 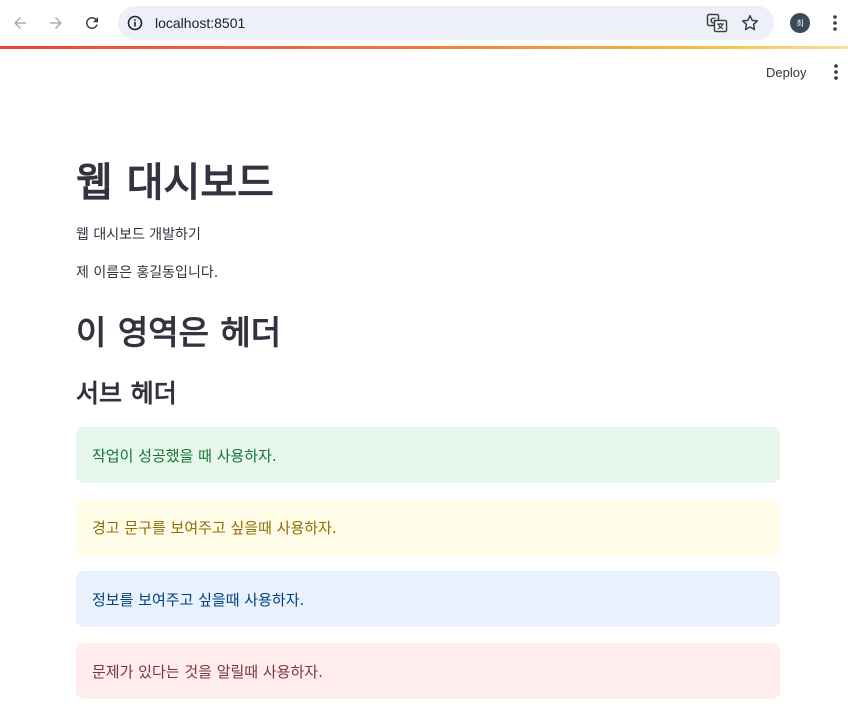 I want to click on section-header: 이 영역은 헤더, so click(x=179, y=332).